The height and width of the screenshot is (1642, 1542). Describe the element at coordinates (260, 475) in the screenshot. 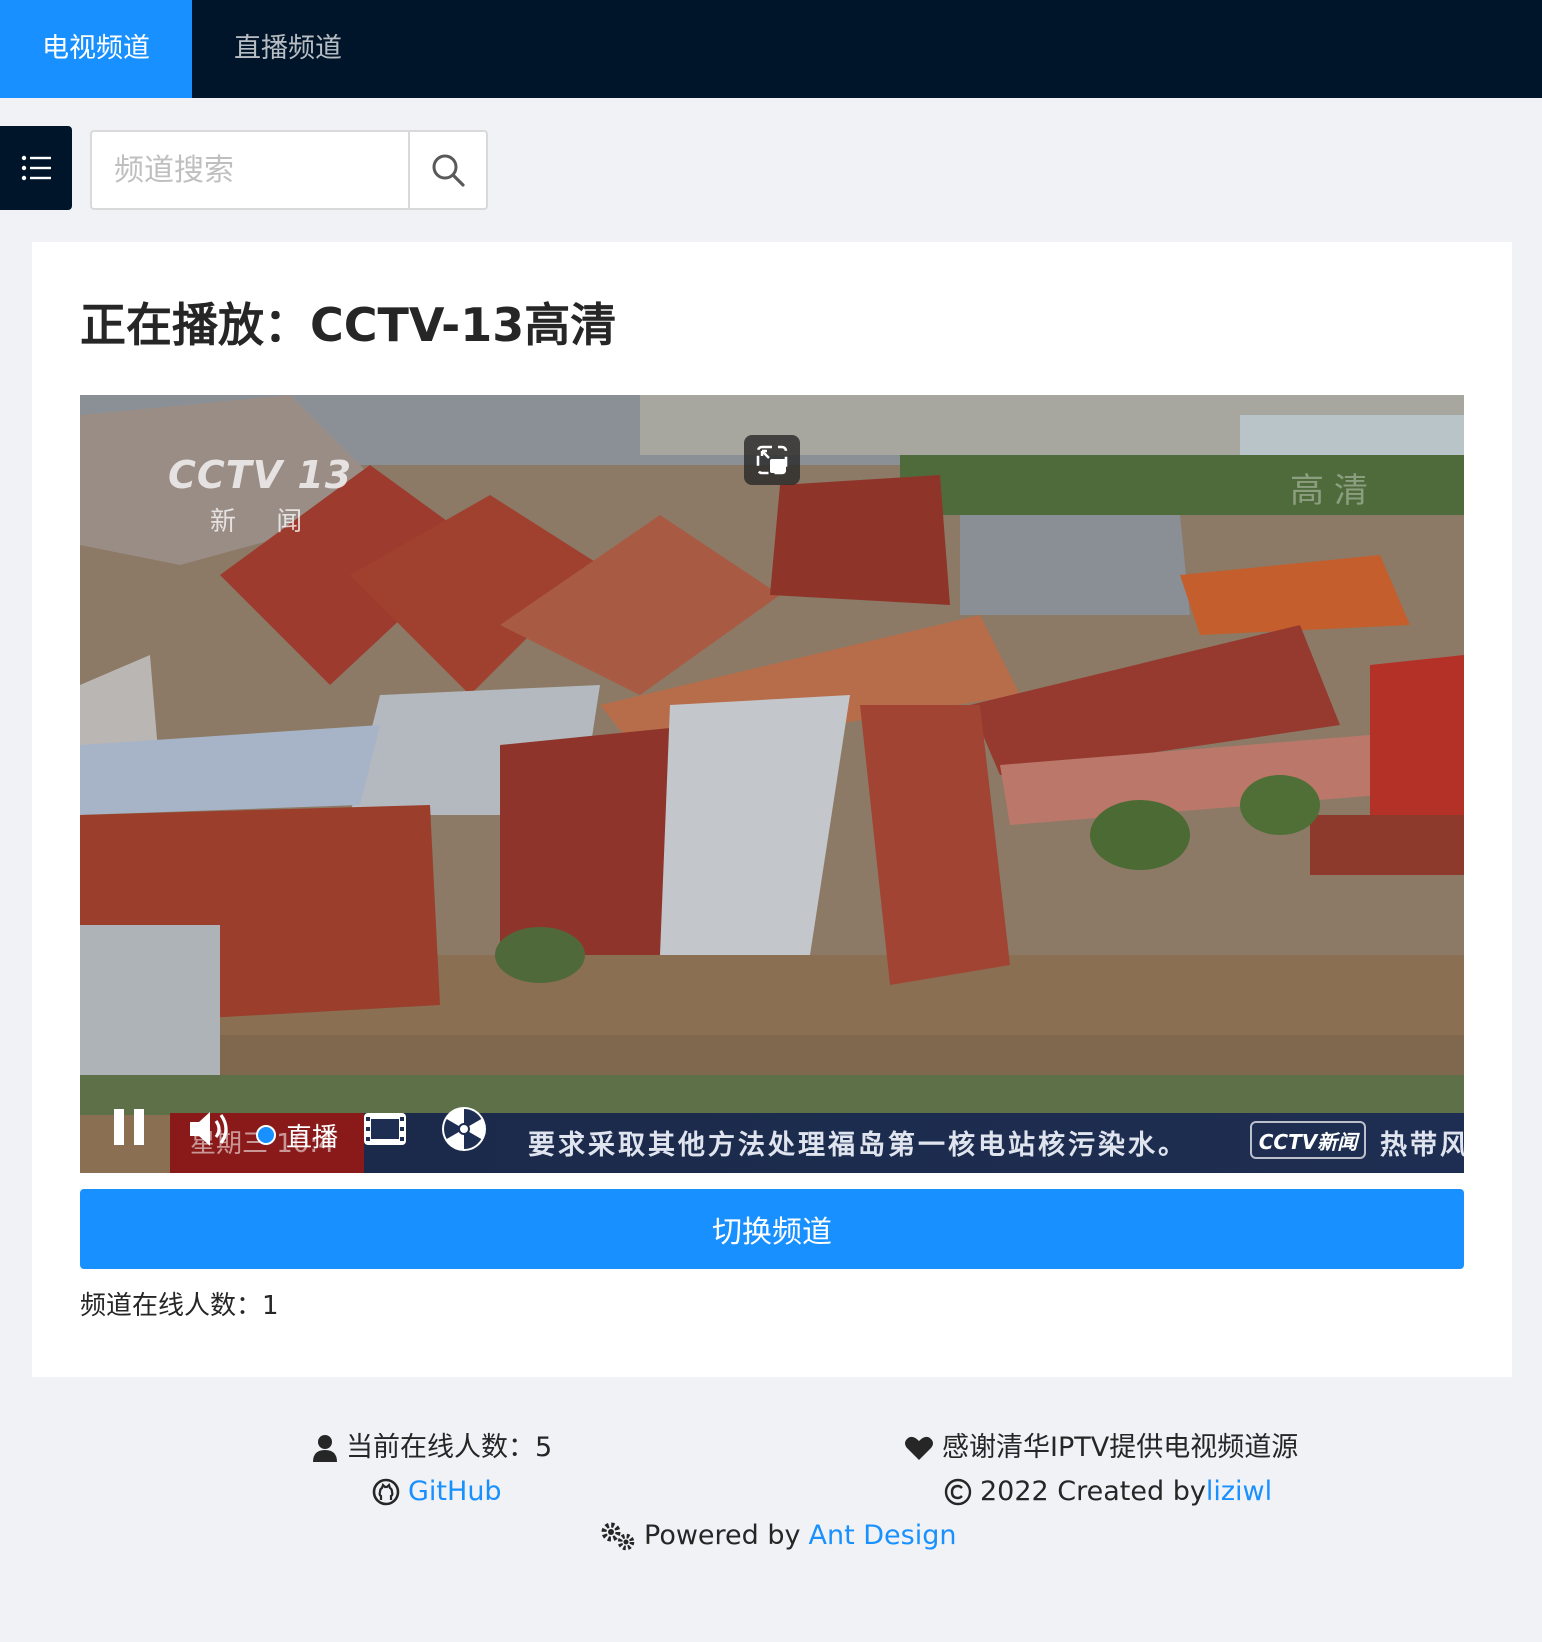

I see `cctv-watermark: CCTV 13` at that location.